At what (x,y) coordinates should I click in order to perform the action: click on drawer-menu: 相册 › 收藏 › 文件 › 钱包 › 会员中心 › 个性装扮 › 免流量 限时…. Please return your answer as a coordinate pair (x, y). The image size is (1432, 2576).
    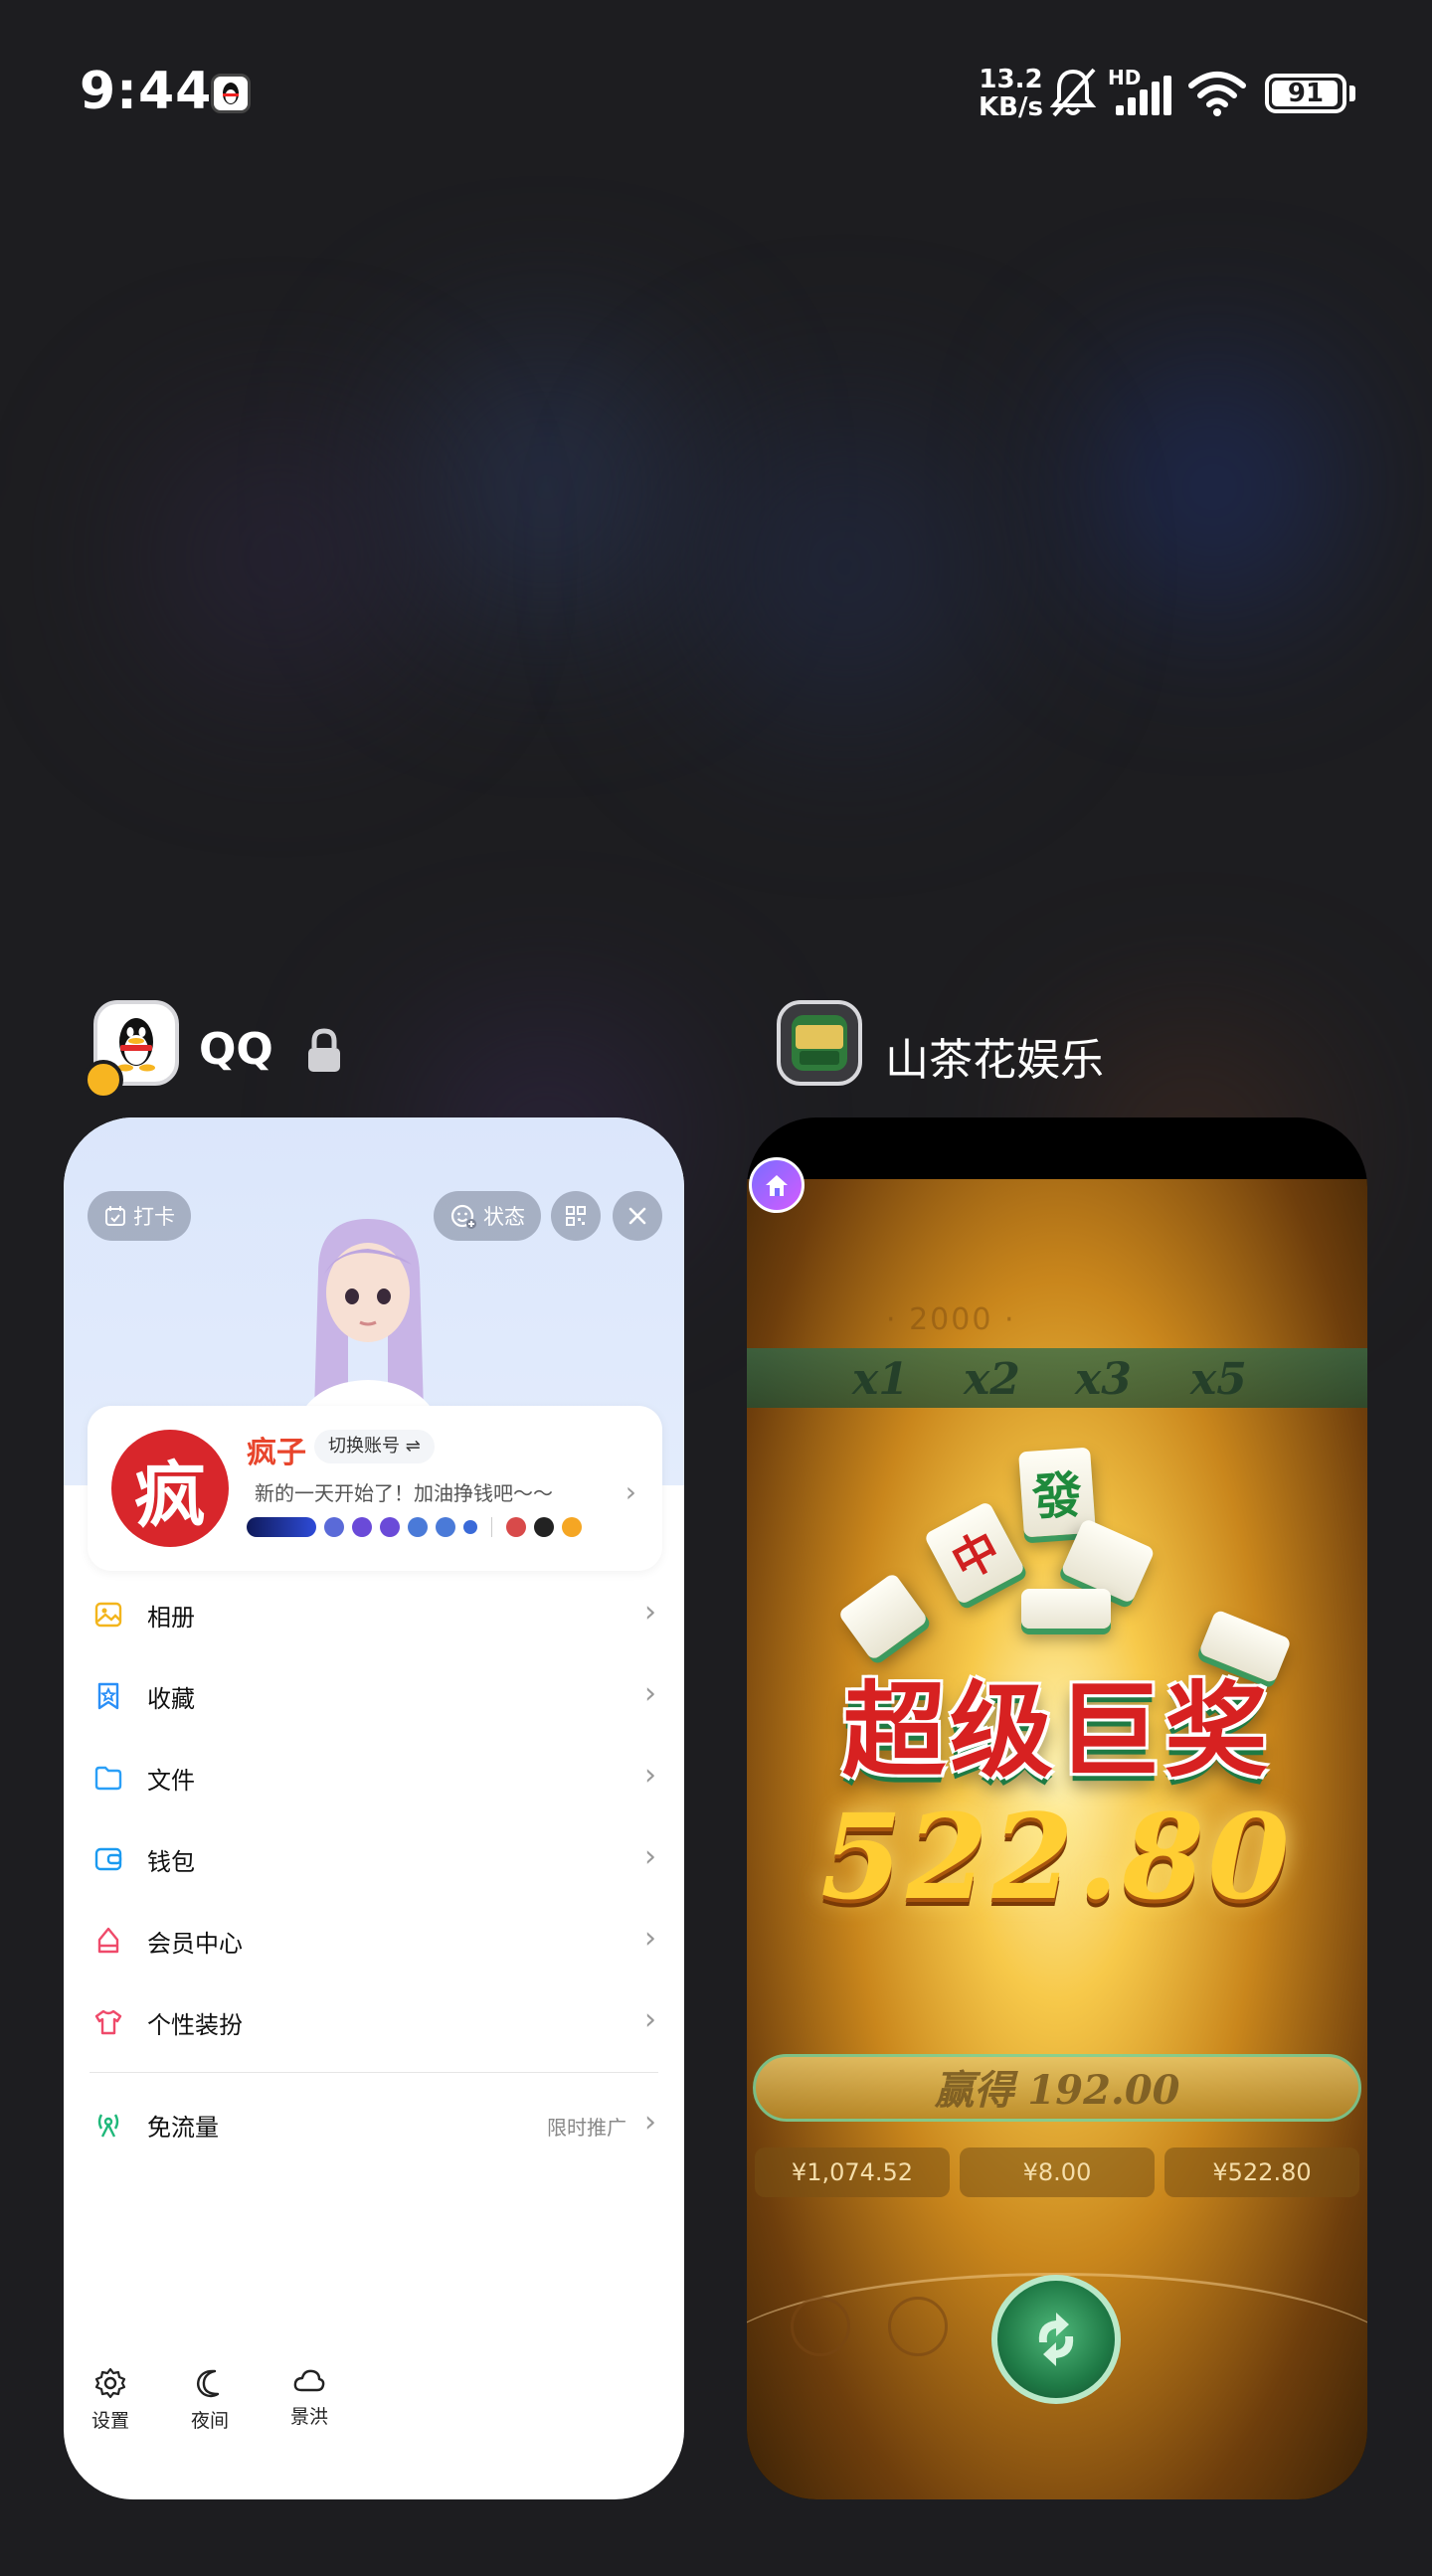
    Looking at the image, I should click on (374, 1868).